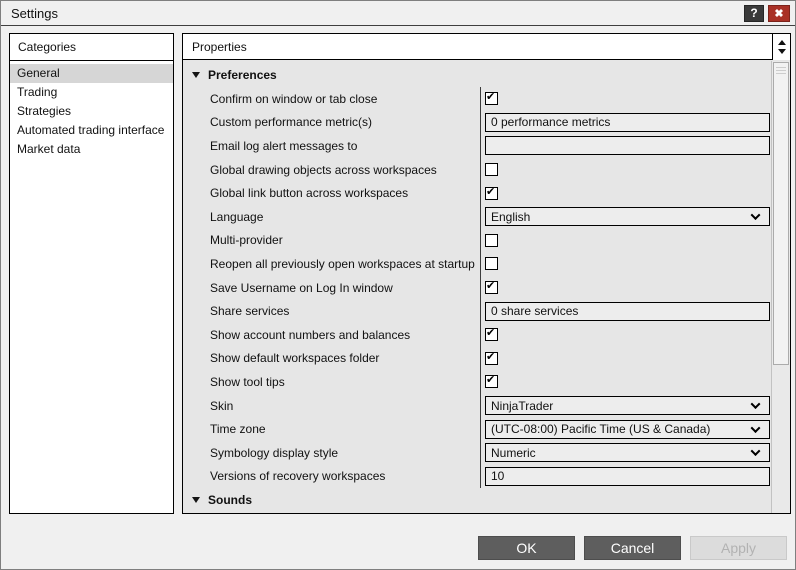 The image size is (796, 570). What do you see at coordinates (34, 13) in the screenshot?
I see `window-title: Settings` at bounding box center [34, 13].